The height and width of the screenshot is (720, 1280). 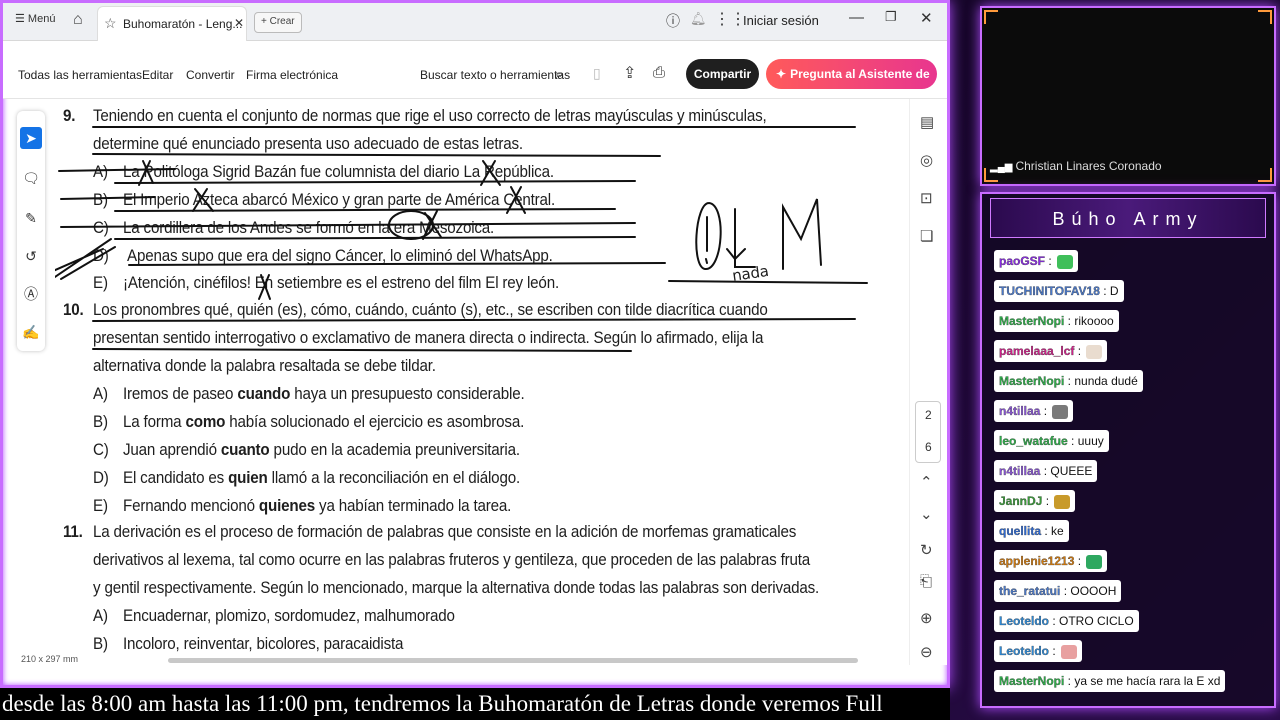 I want to click on convert-menu: Convertir, so click(x=210, y=75).